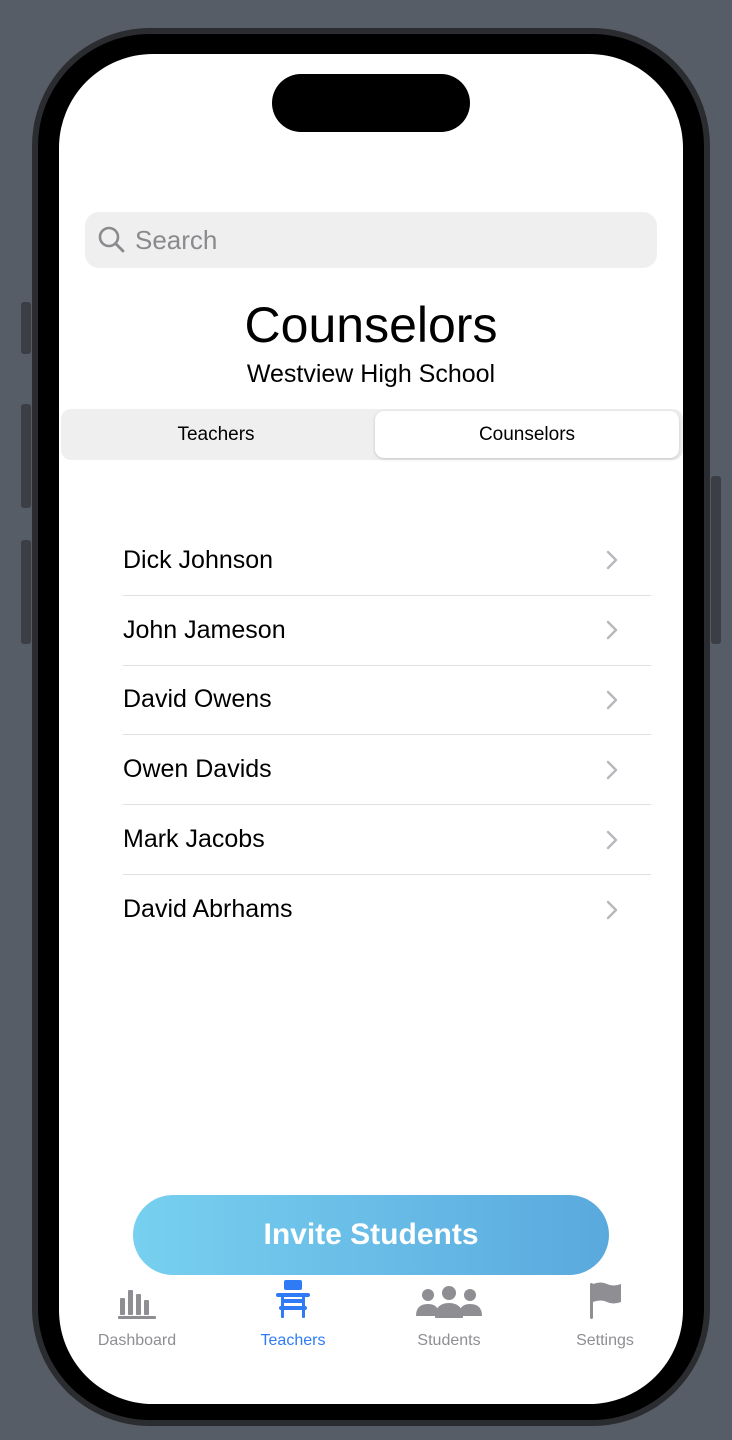 The height and width of the screenshot is (1440, 732). What do you see at coordinates (387, 910) in the screenshot?
I see `list-item: David Abrhams` at bounding box center [387, 910].